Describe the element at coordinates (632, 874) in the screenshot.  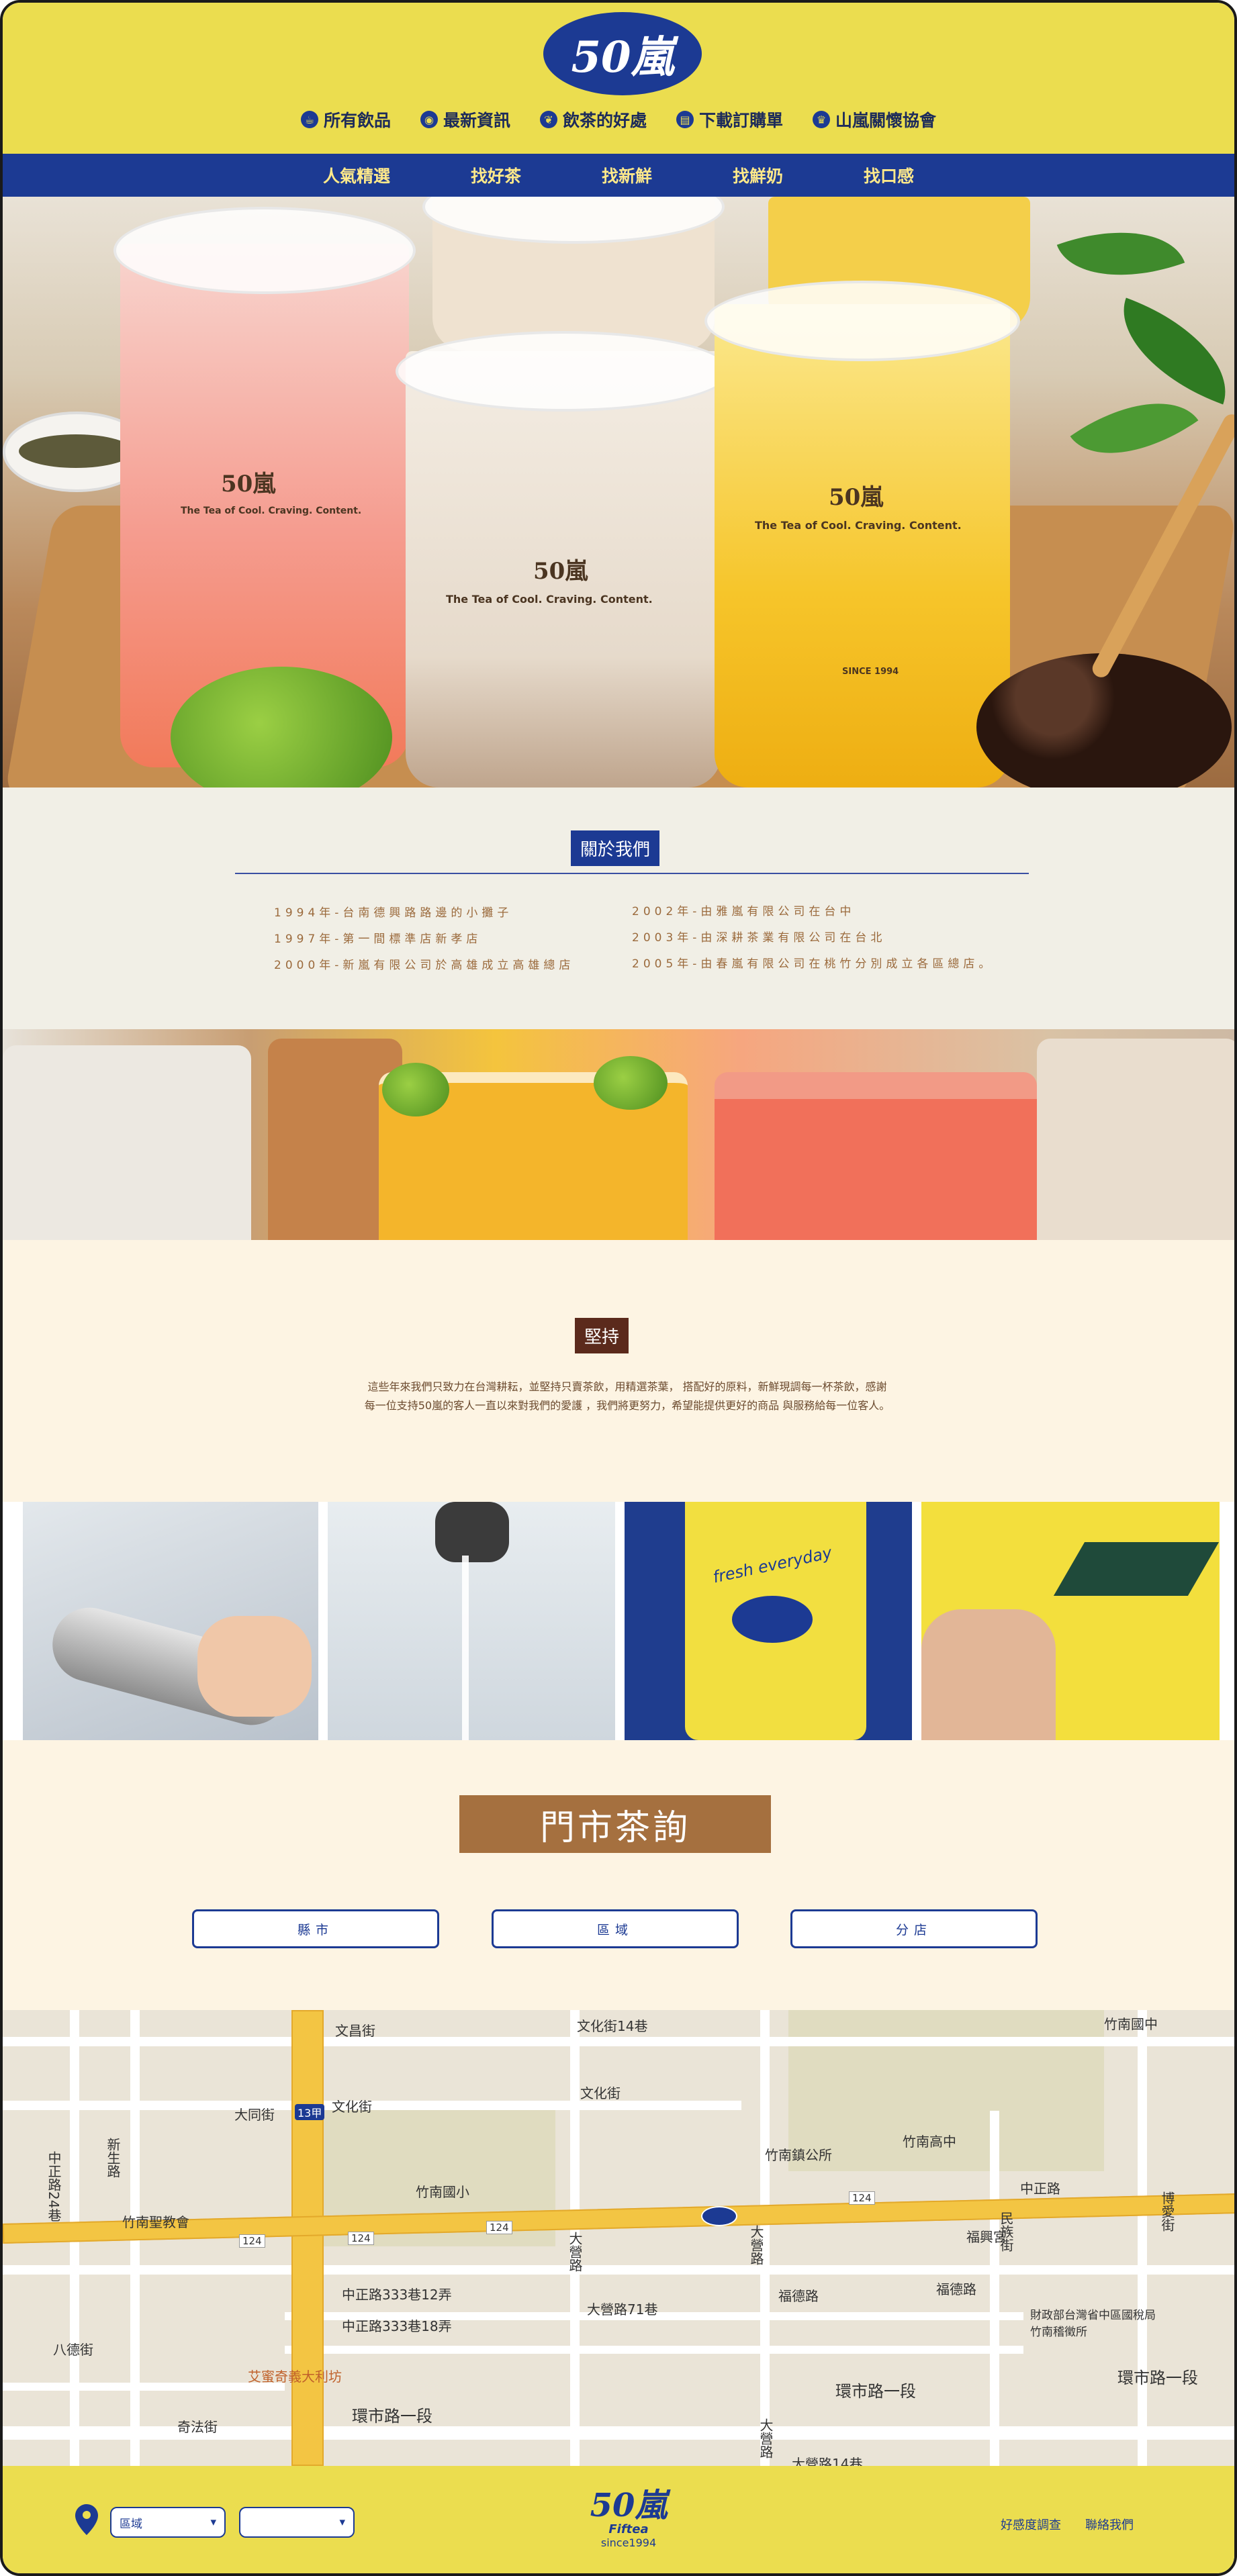
I see `about-divider` at that location.